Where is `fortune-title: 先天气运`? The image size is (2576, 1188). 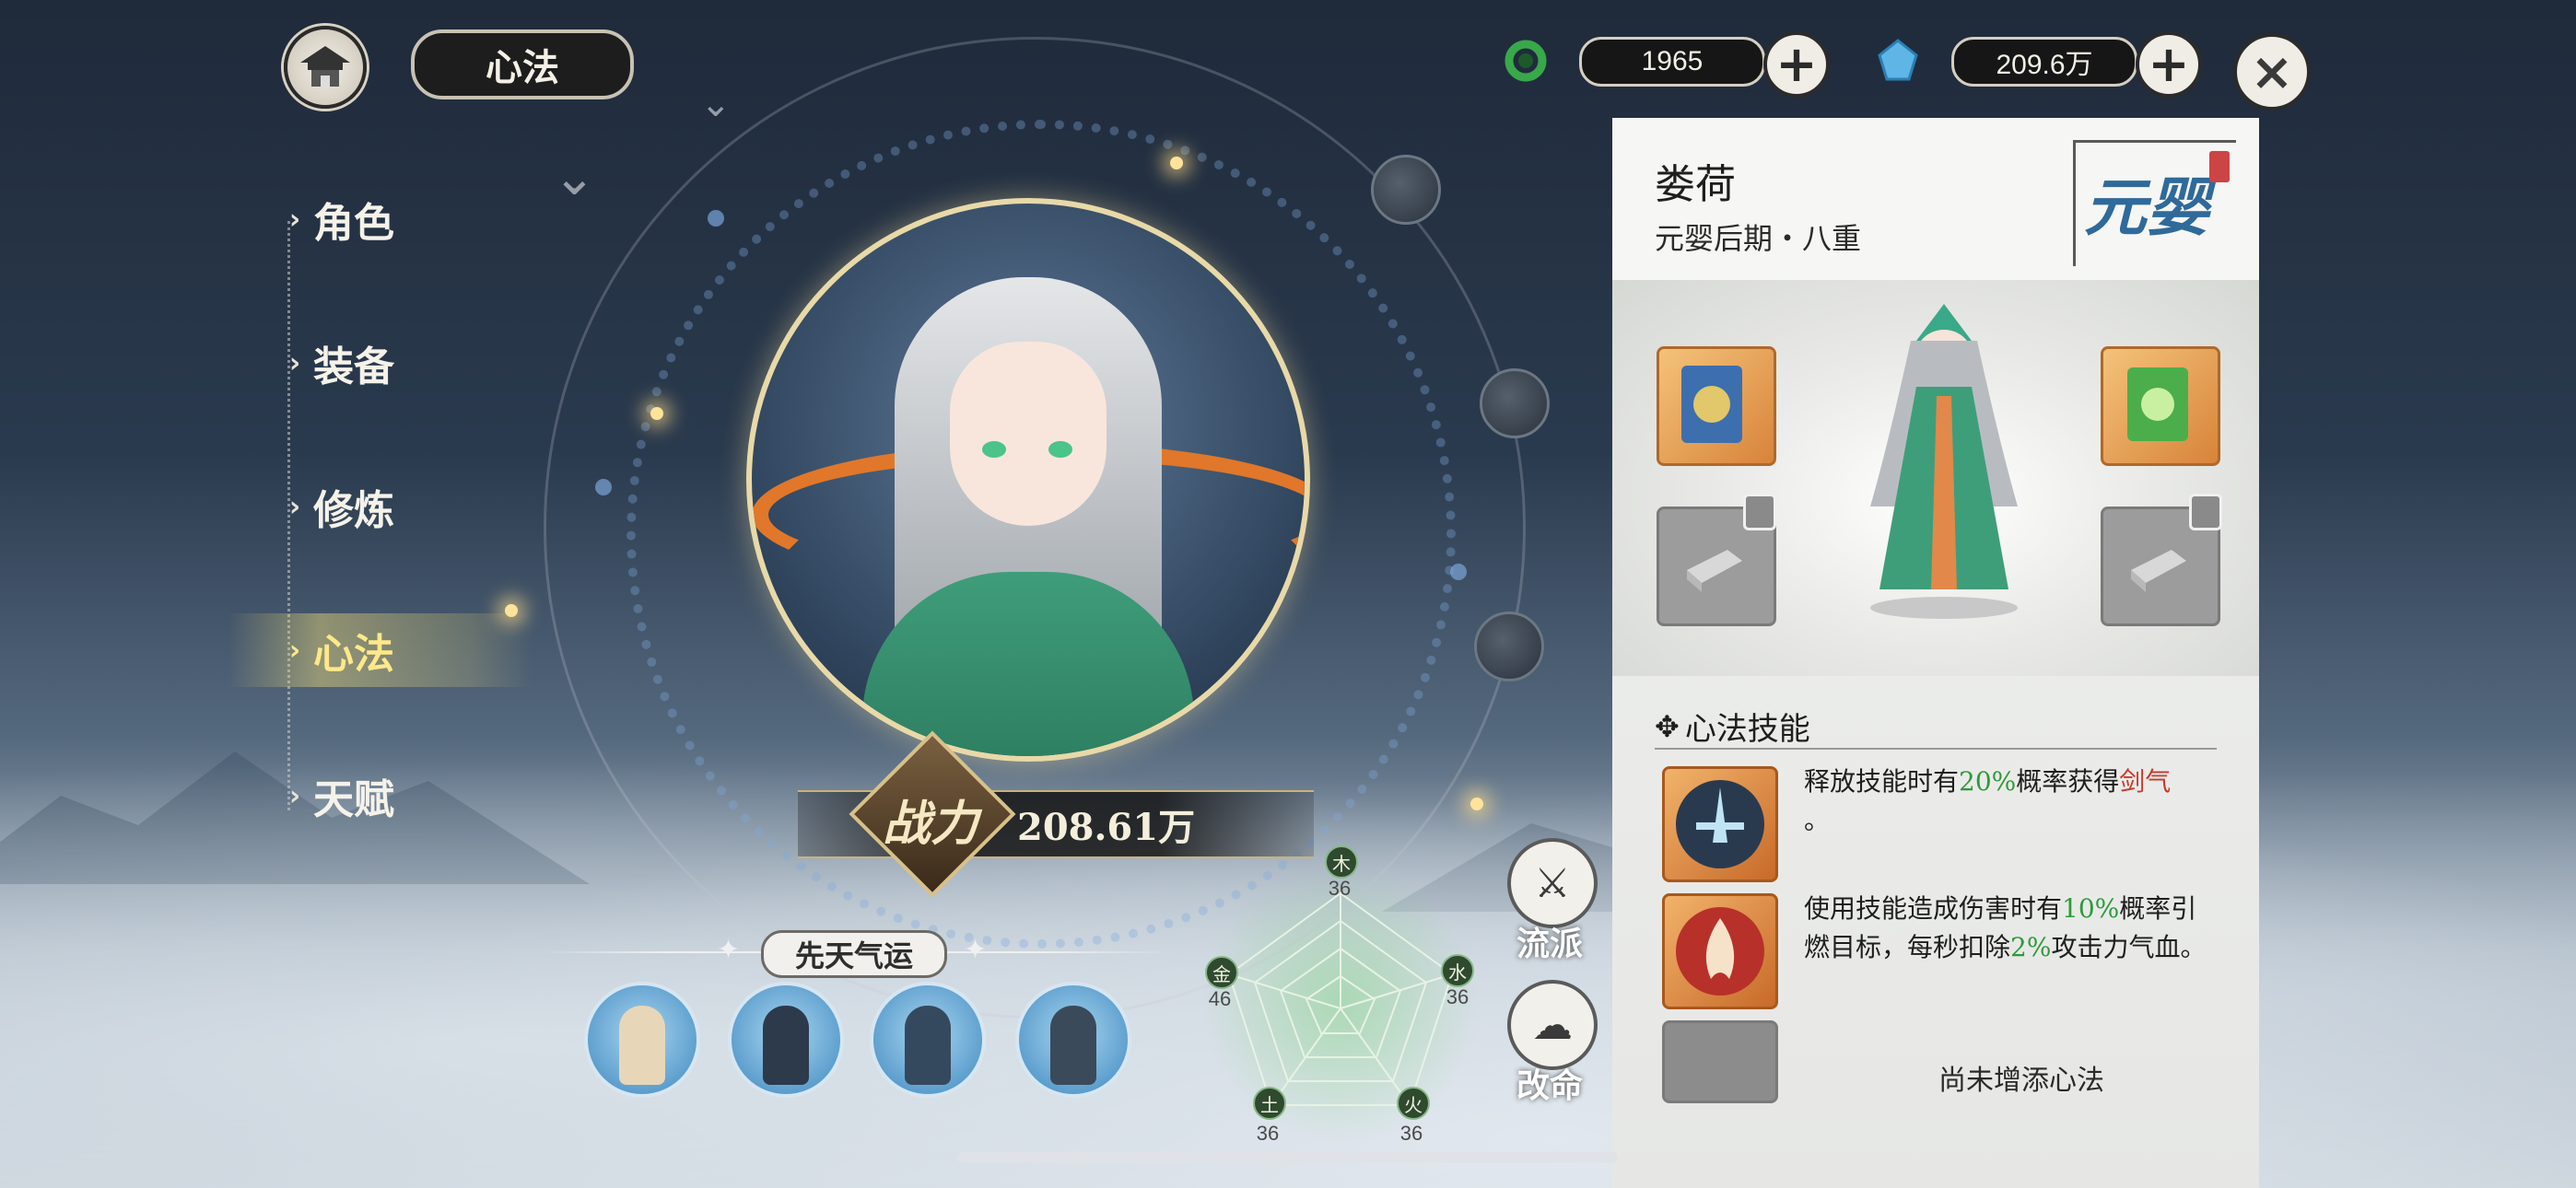 fortune-title: 先天气运 is located at coordinates (854, 954).